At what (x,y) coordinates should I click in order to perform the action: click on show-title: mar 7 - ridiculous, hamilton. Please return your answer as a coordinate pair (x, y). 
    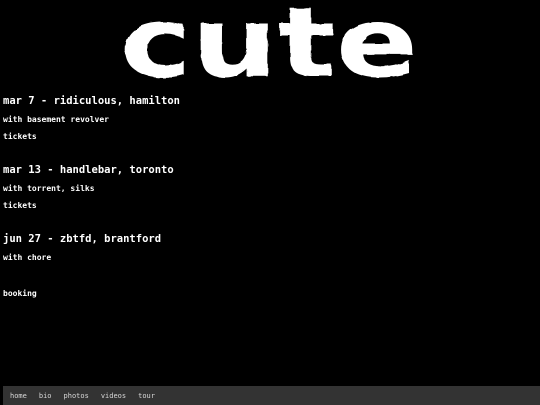
    Looking at the image, I should click on (92, 101).